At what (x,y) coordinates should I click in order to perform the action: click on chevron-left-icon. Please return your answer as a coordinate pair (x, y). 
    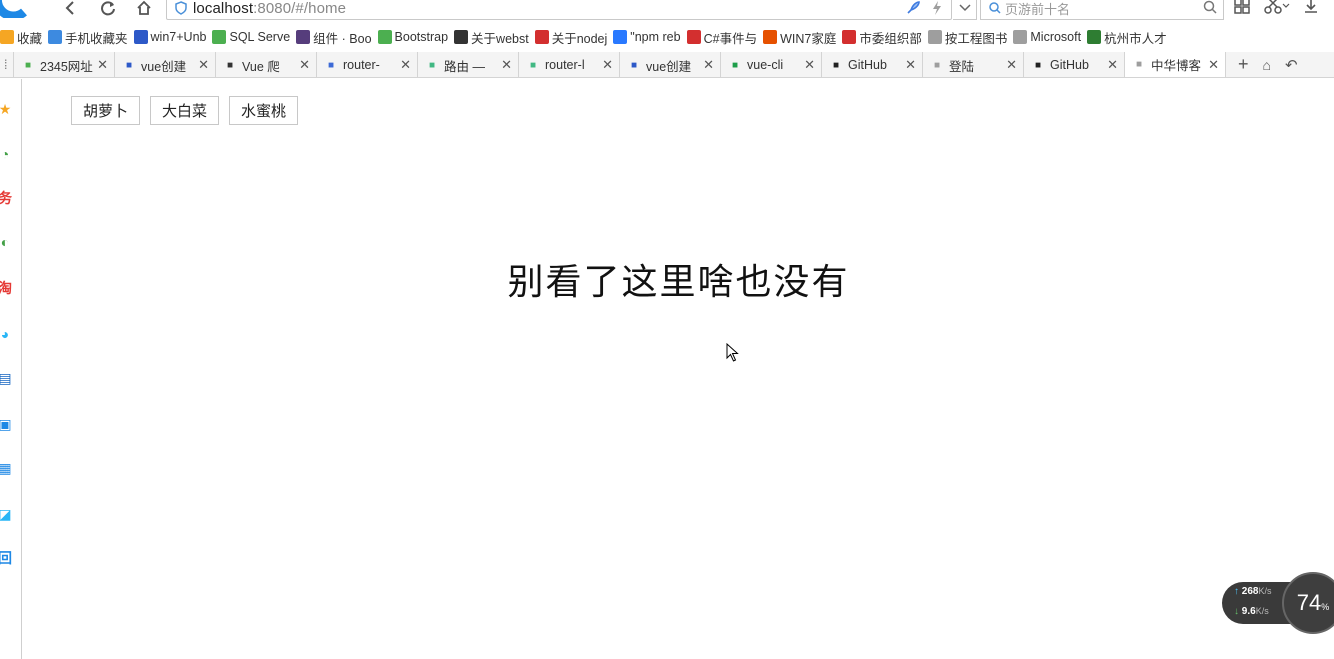
    Looking at the image, I should click on (69, 8).